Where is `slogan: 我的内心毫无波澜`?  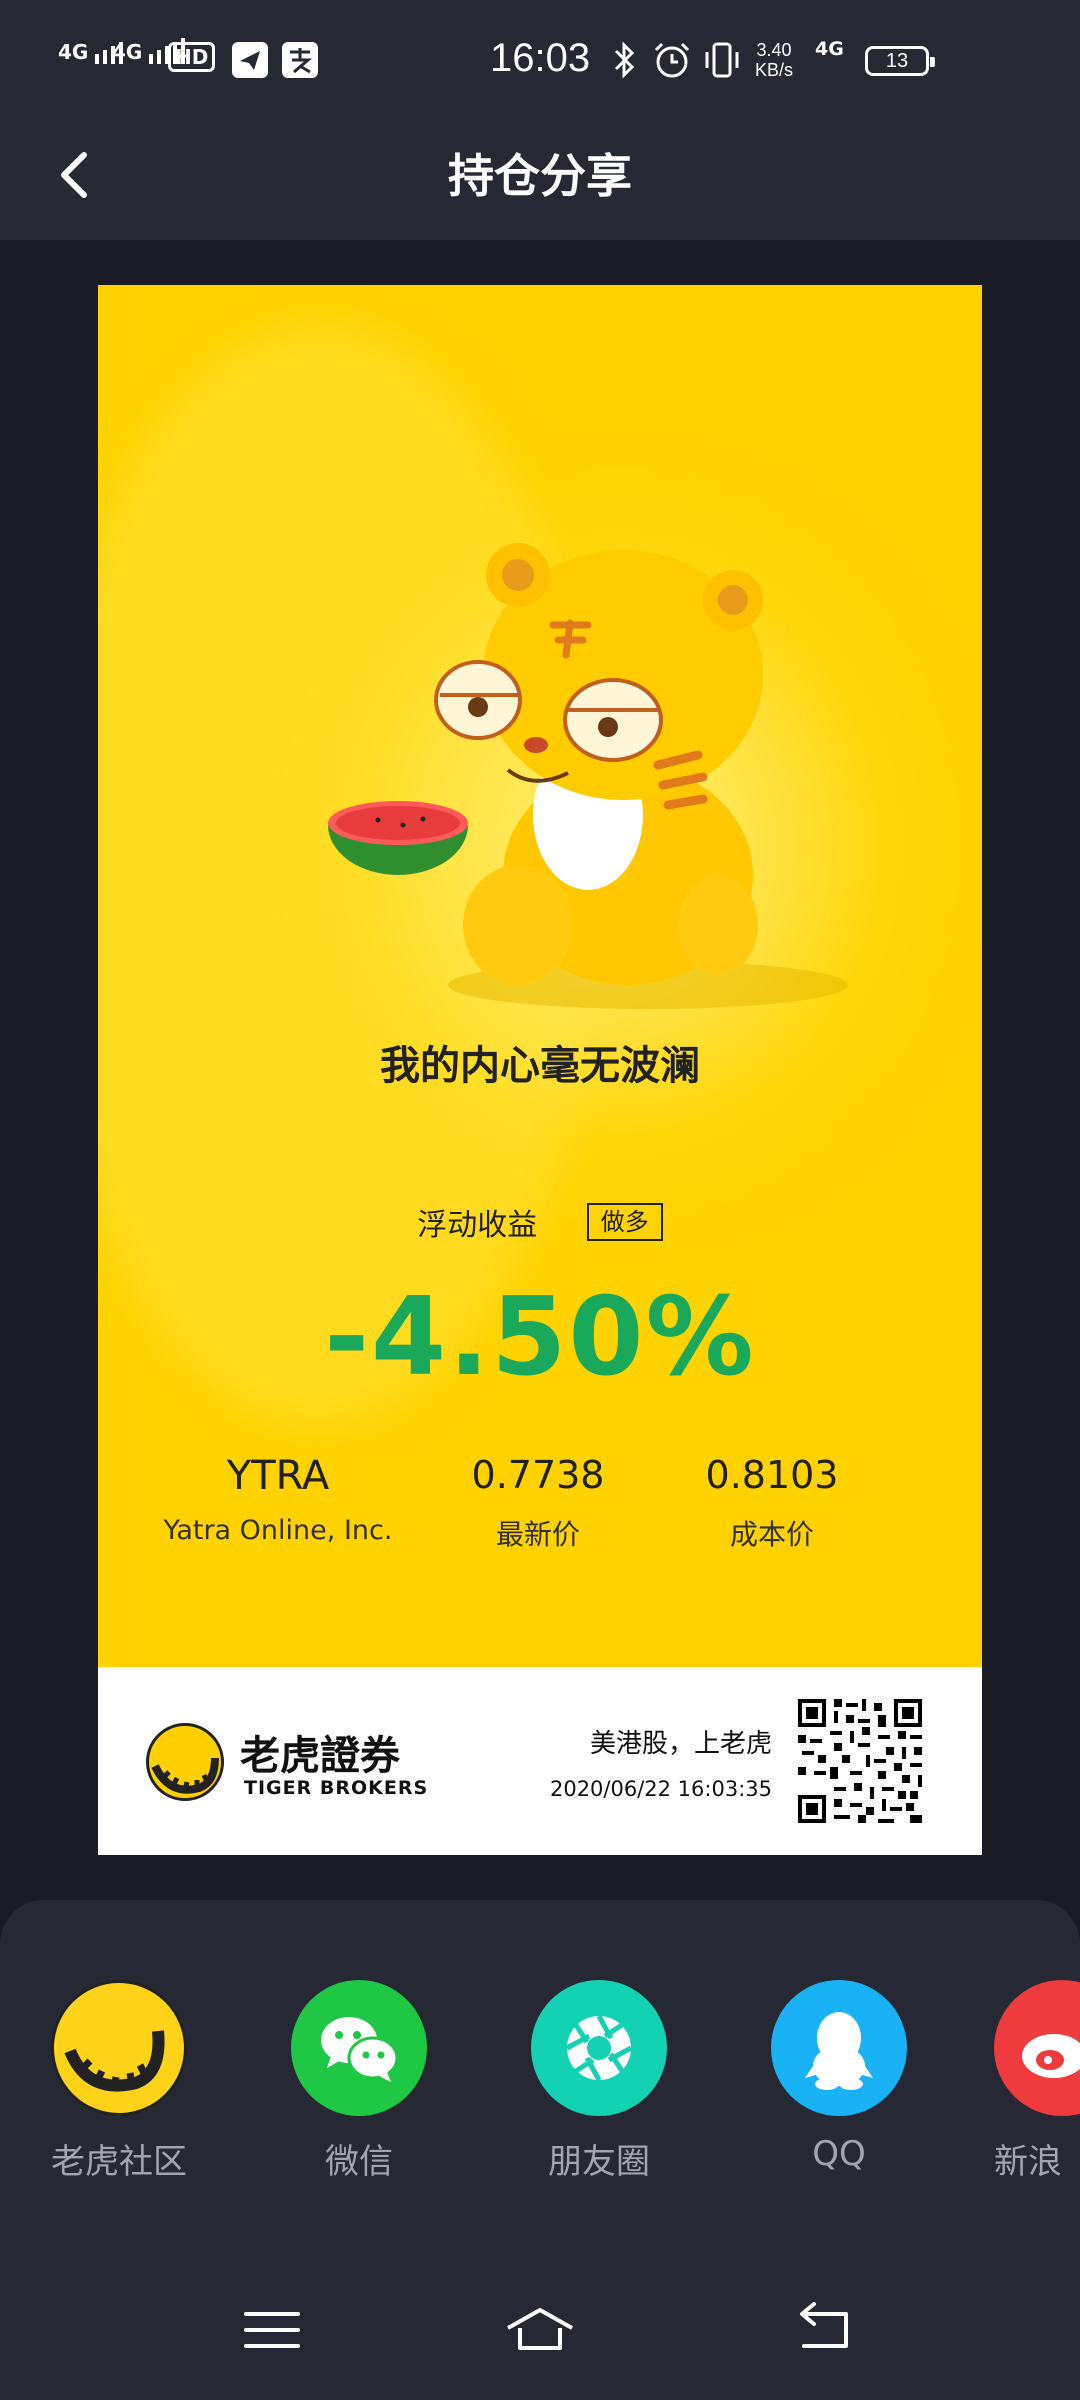 slogan: 我的内心毫无波澜 is located at coordinates (540, 1066).